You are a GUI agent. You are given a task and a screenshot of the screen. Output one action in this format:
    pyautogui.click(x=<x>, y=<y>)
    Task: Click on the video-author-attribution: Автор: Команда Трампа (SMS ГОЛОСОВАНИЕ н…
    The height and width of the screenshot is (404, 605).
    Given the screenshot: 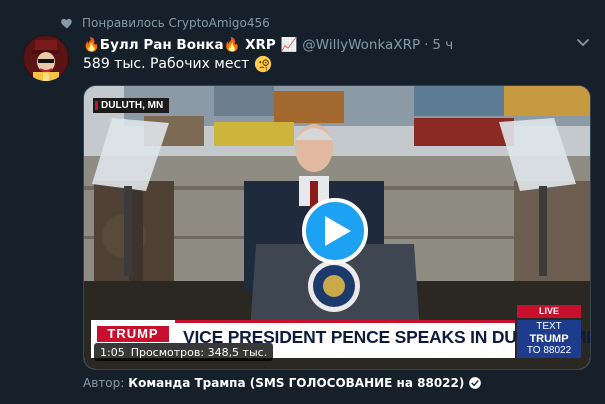 What is the action you would take?
    pyautogui.click(x=282, y=383)
    